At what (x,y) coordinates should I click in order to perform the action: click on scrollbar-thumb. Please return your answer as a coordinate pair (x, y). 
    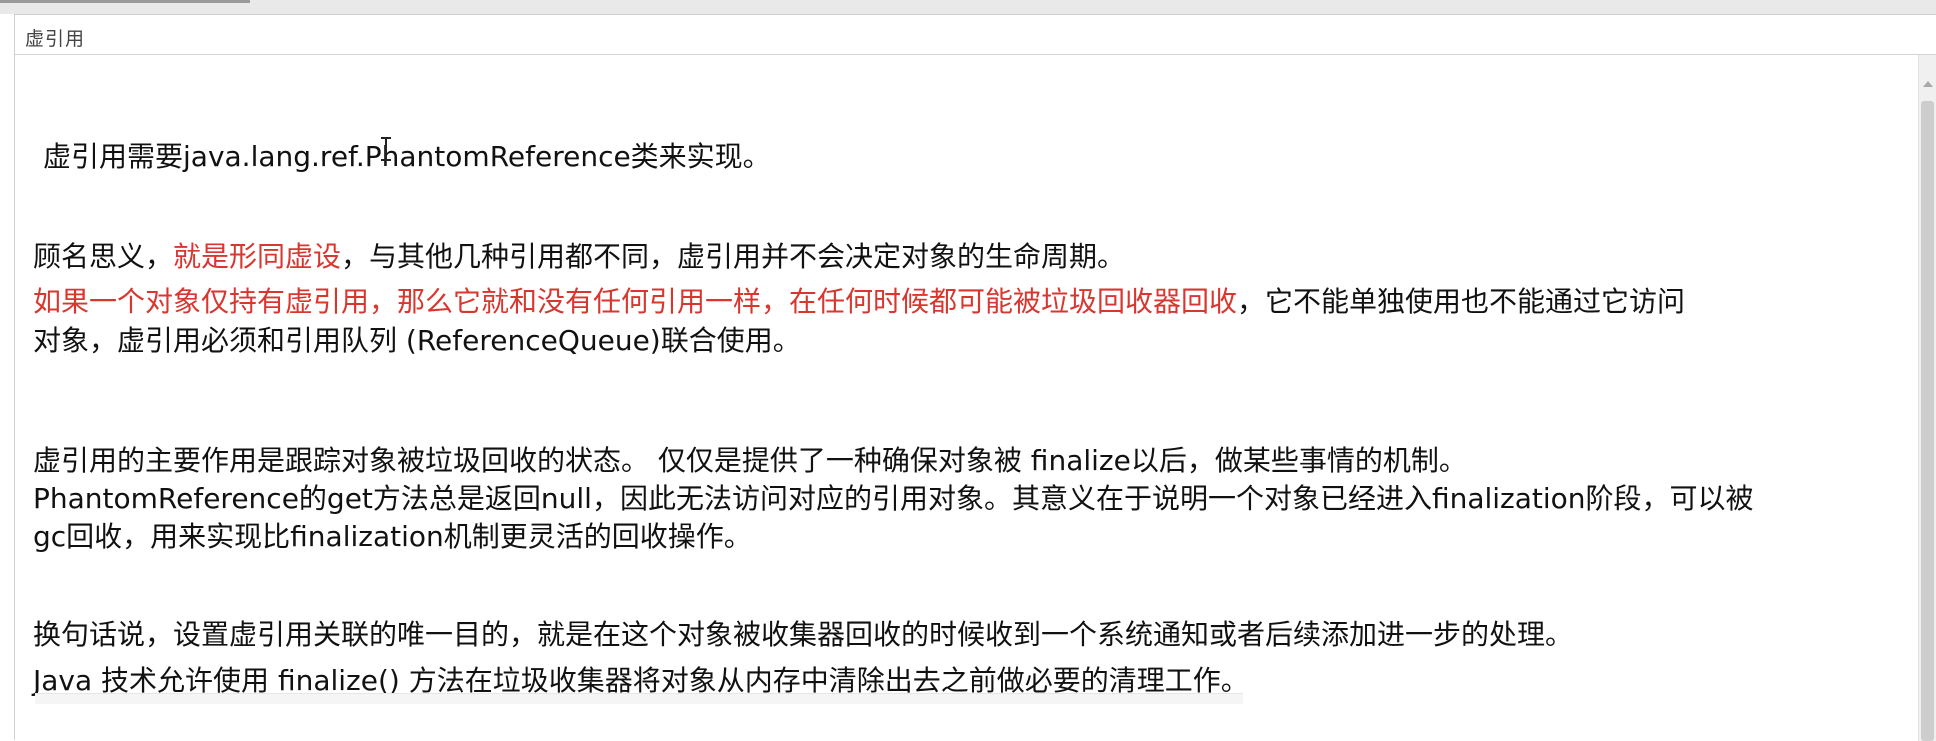
    Looking at the image, I should click on (1927, 421).